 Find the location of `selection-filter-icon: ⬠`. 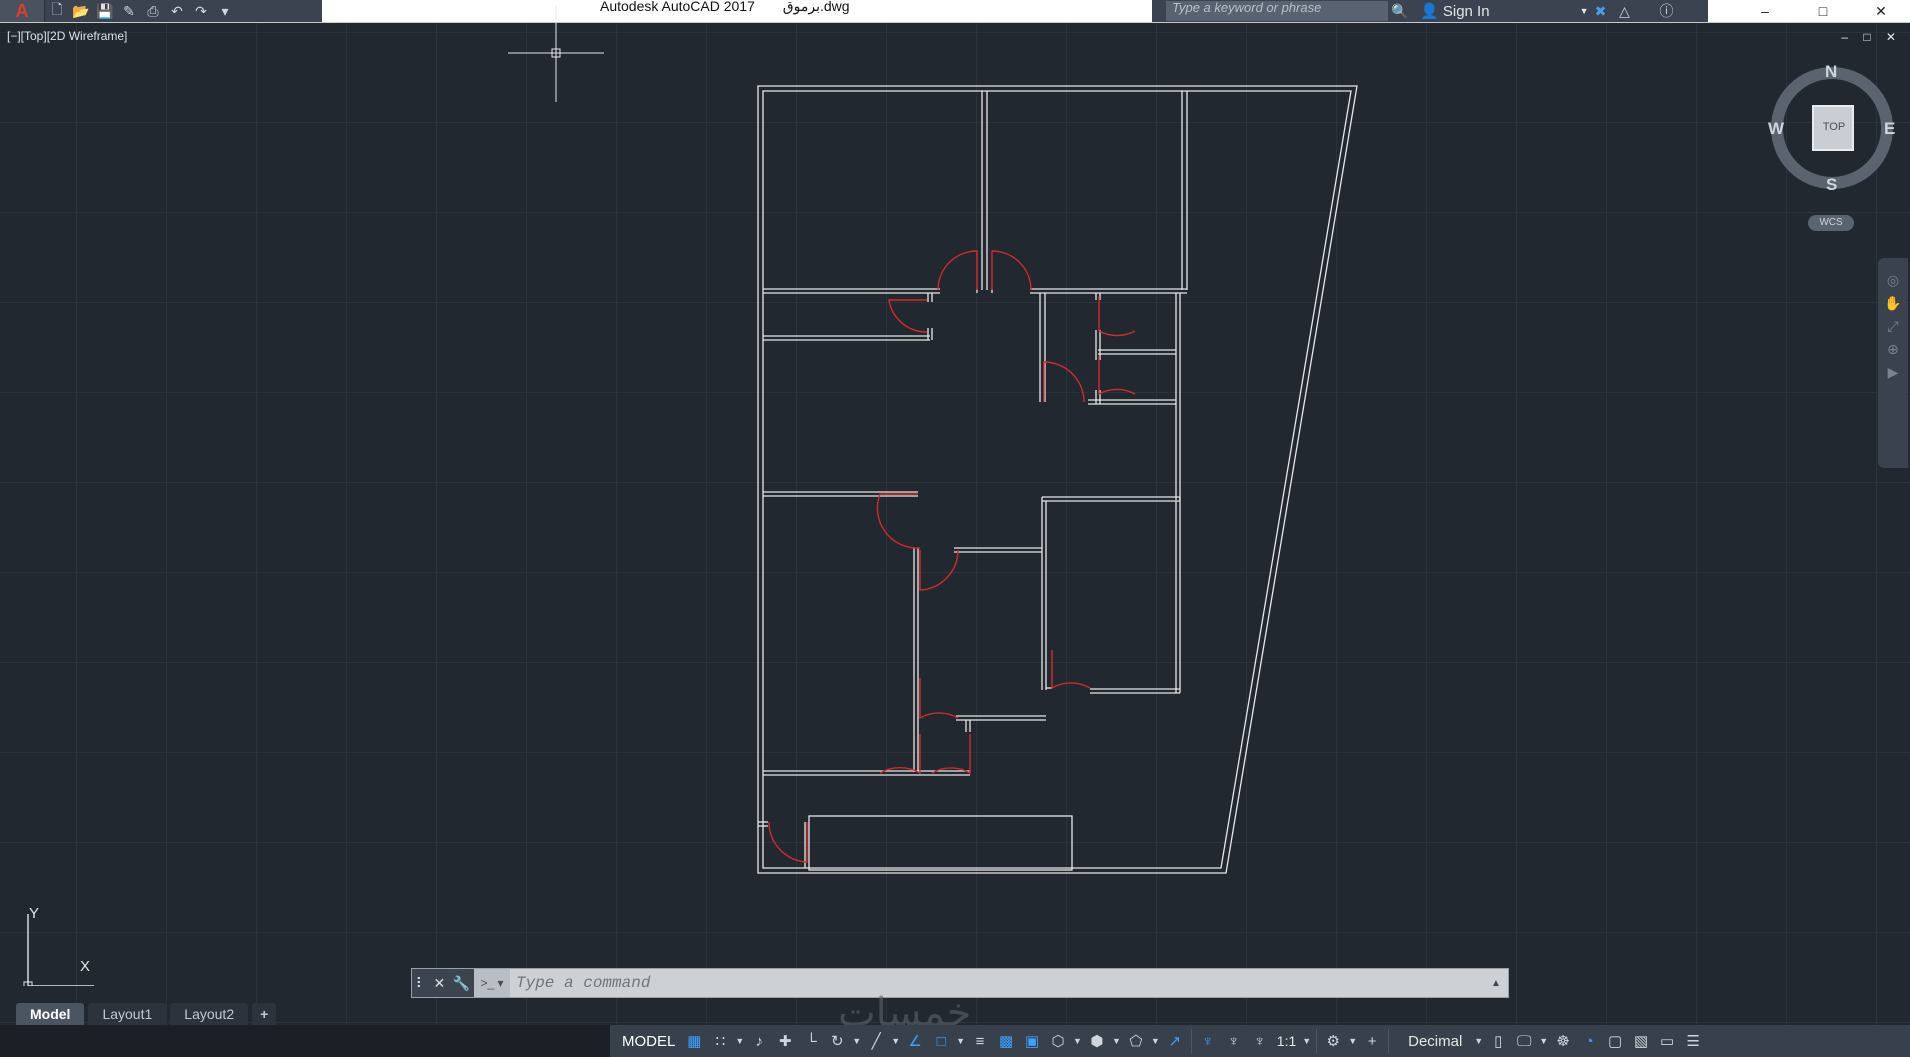

selection-filter-icon: ⬠ is located at coordinates (1136, 1041).